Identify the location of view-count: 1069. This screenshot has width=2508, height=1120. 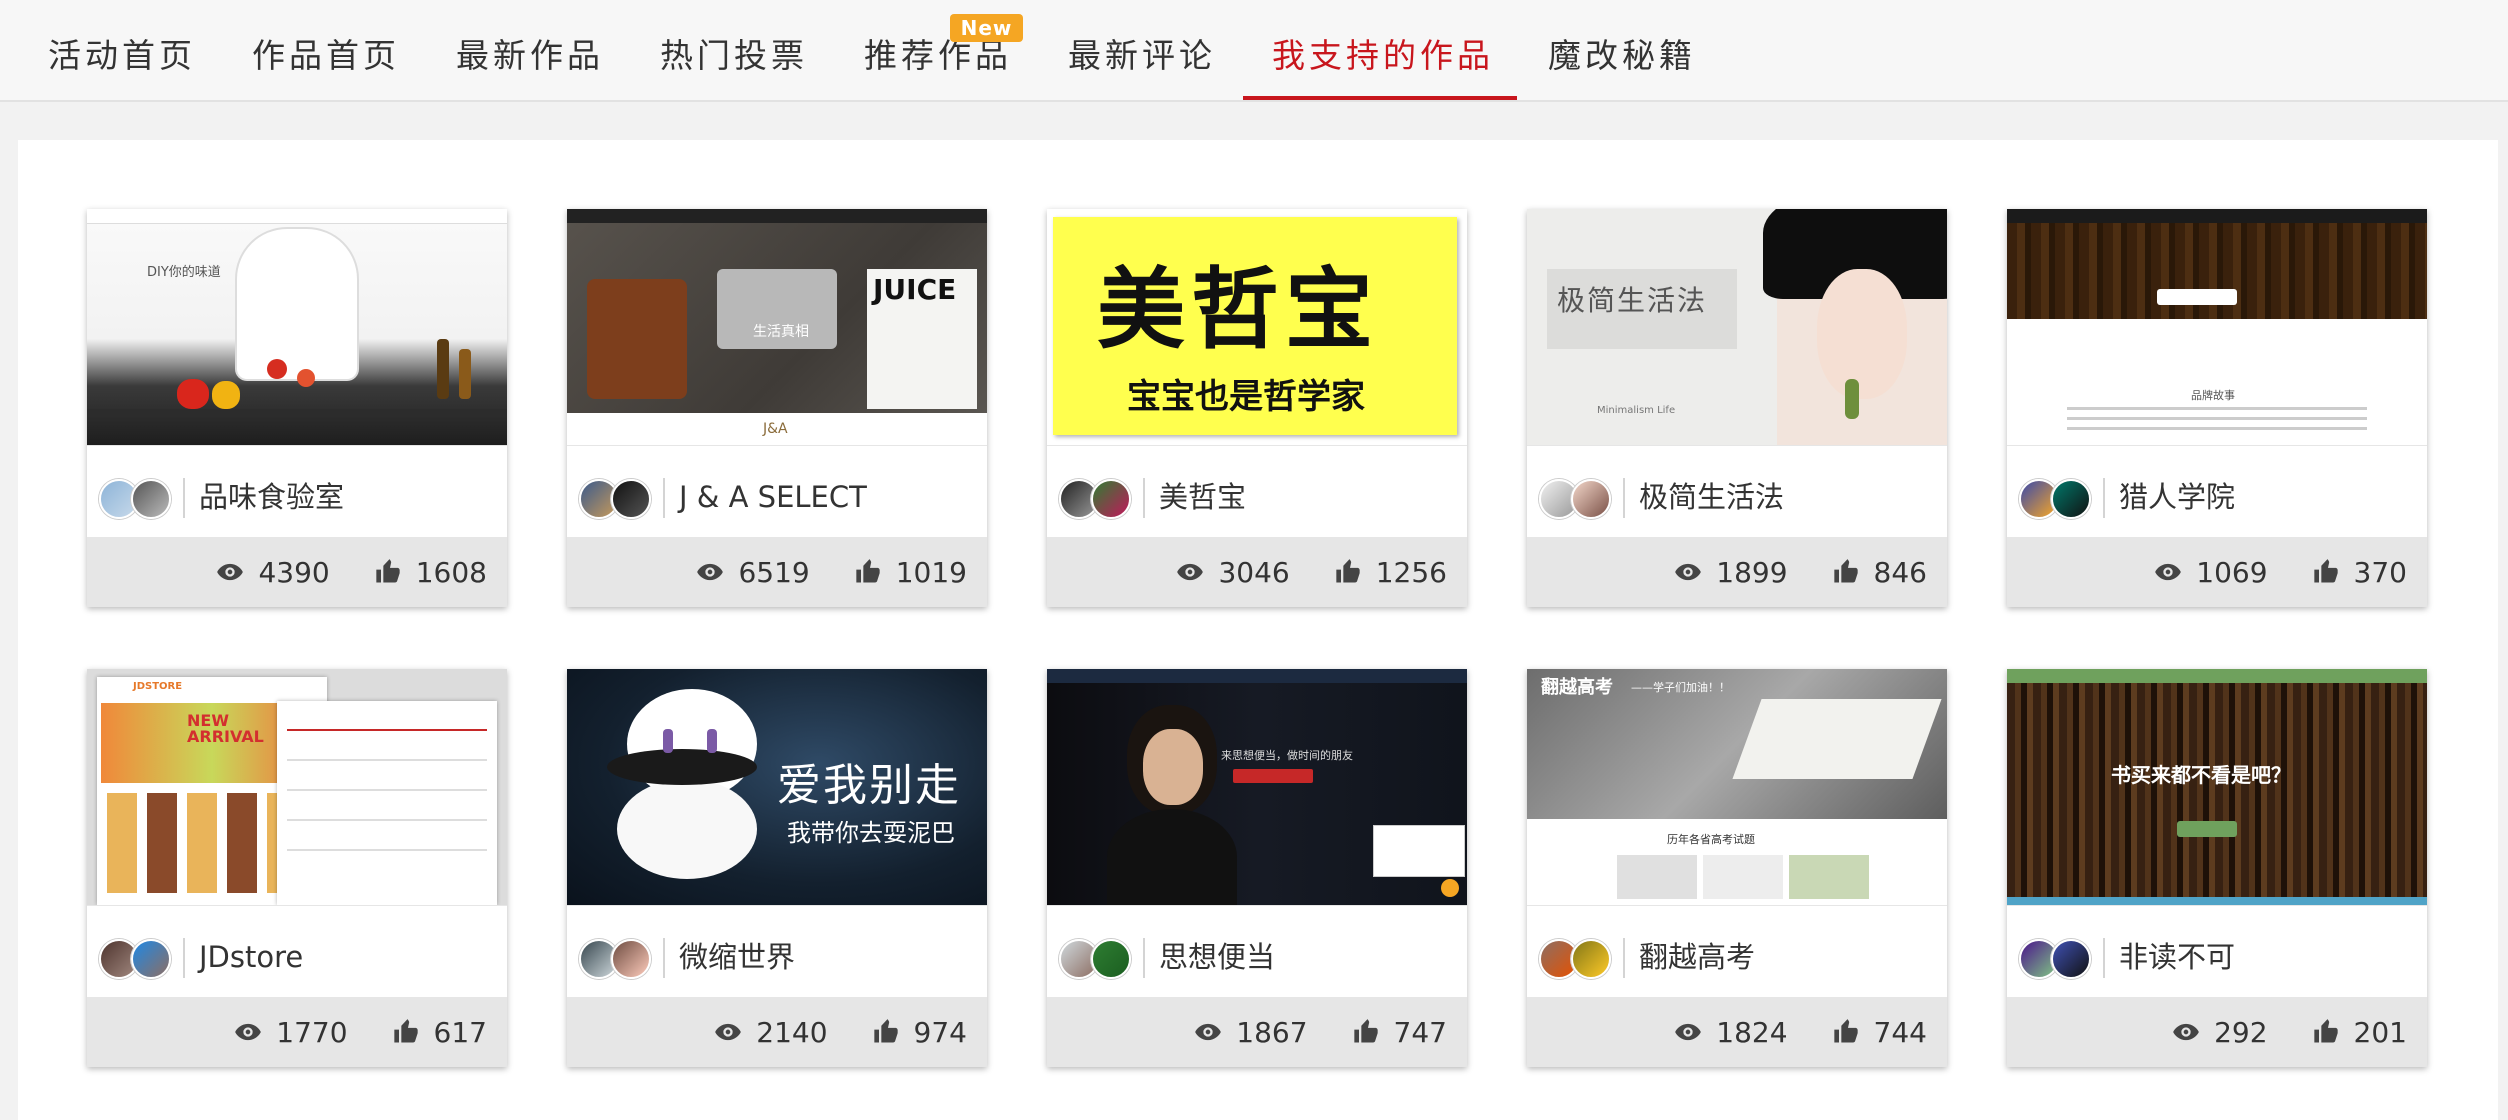
(2232, 572).